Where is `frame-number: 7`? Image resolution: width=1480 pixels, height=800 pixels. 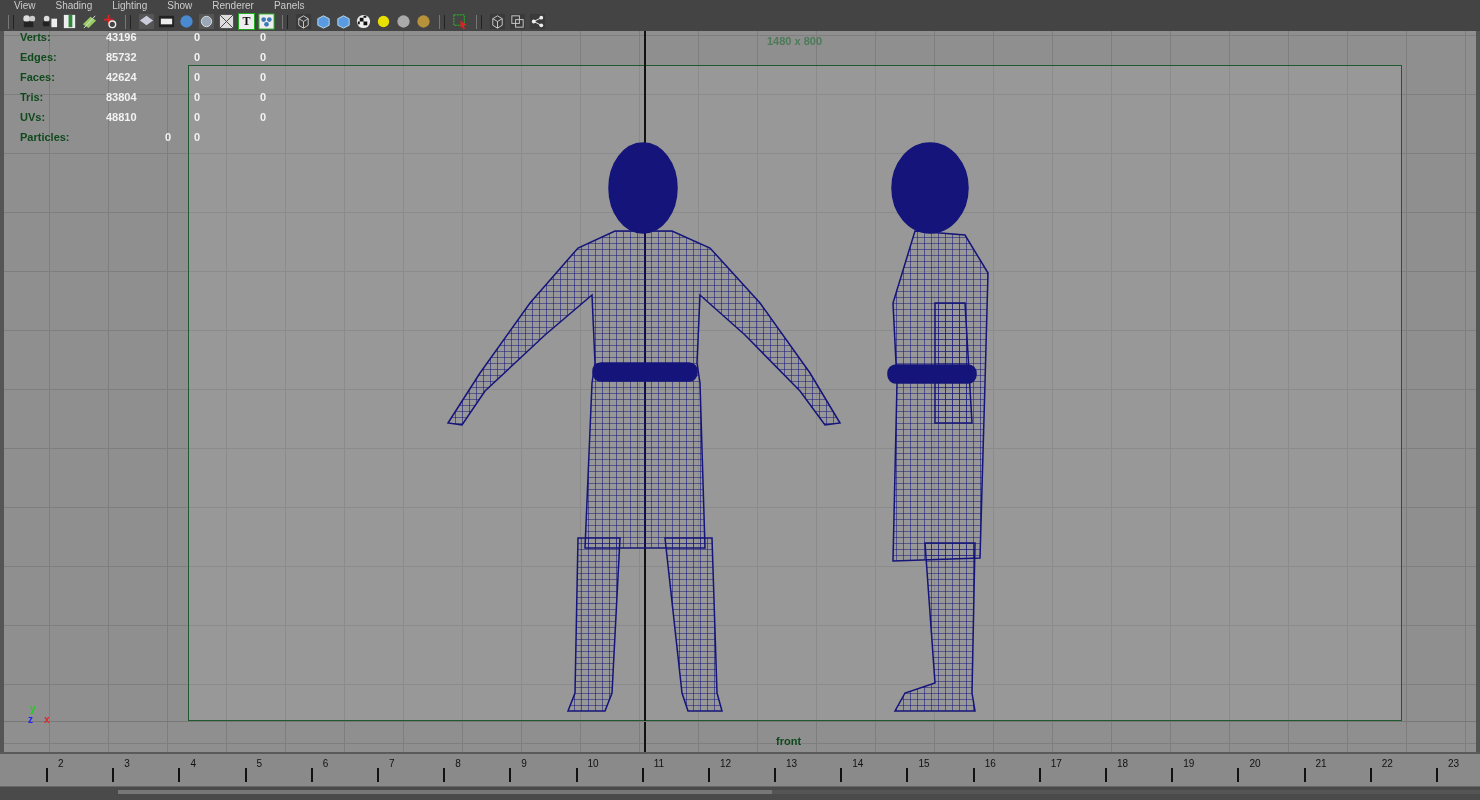 frame-number: 7 is located at coordinates (391, 763).